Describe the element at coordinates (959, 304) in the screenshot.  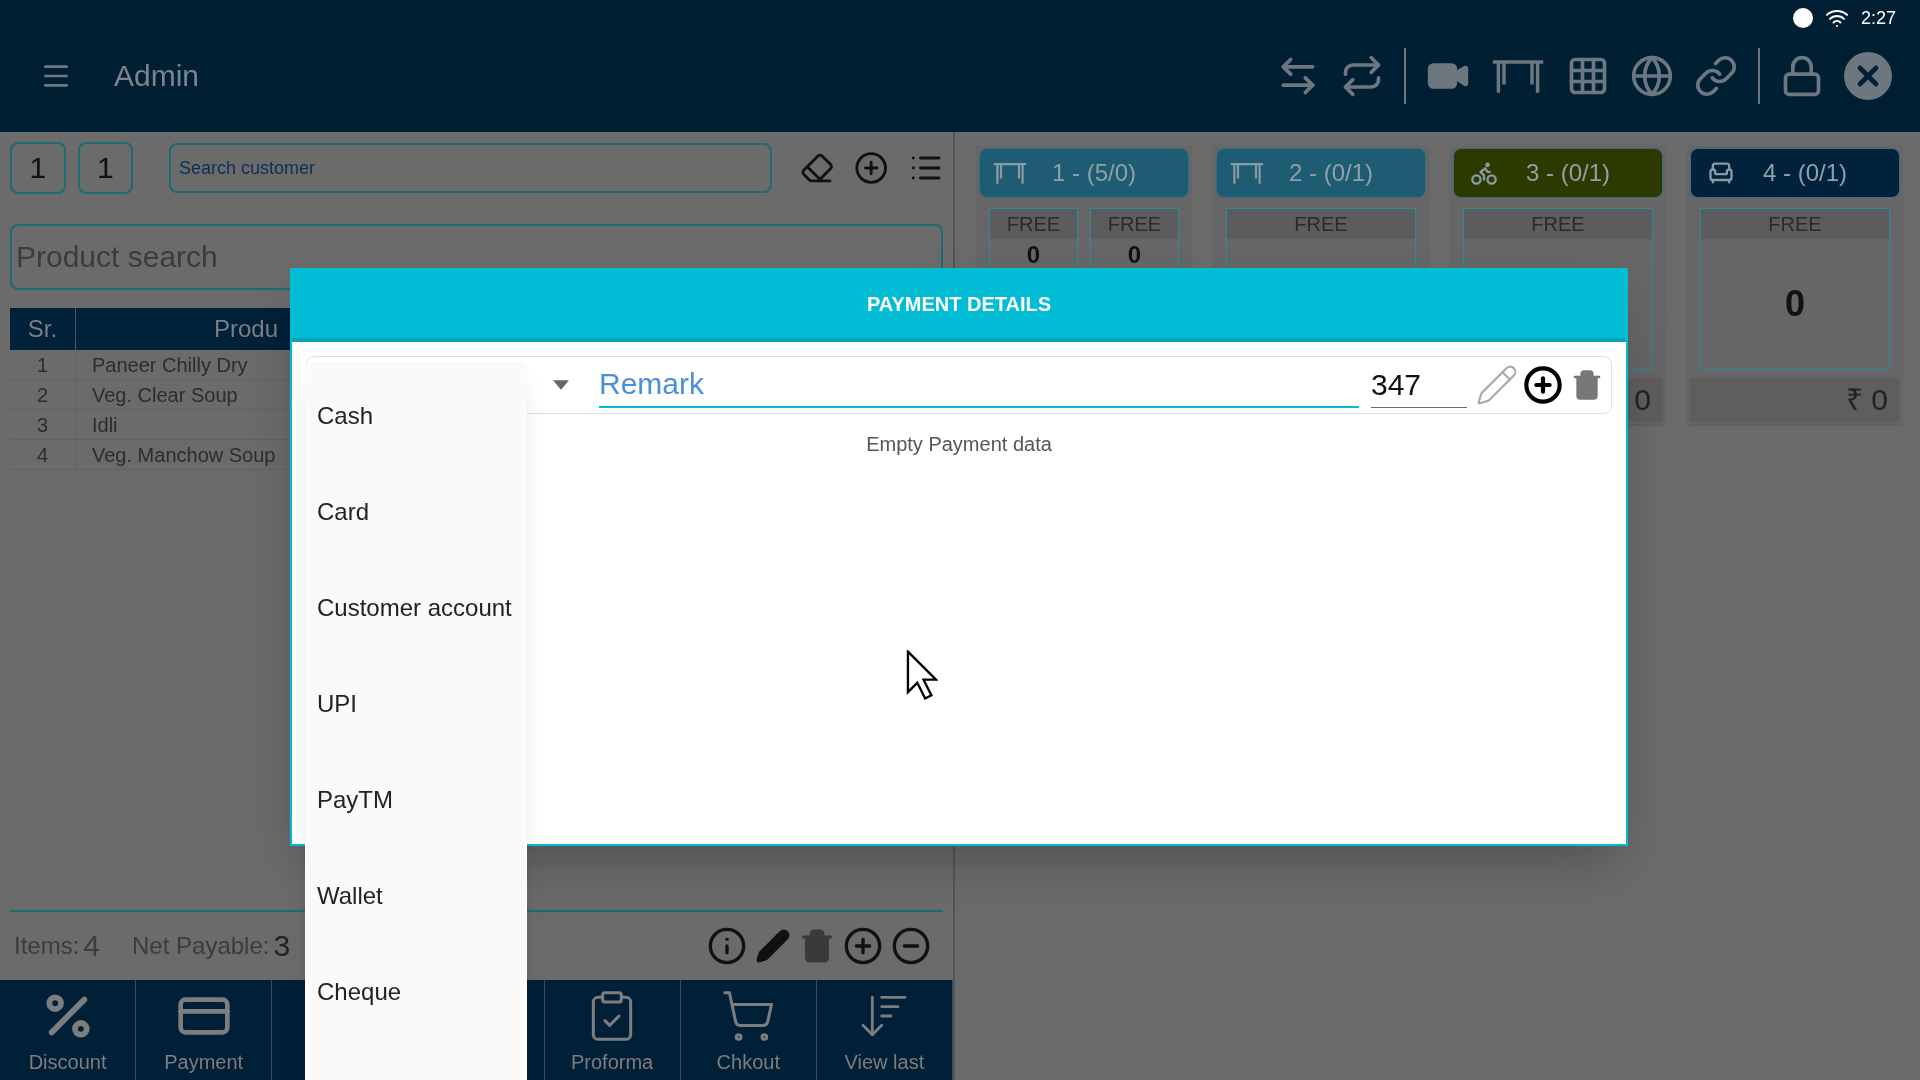
I see `dialog-title: PAYMENT DETAILS` at that location.